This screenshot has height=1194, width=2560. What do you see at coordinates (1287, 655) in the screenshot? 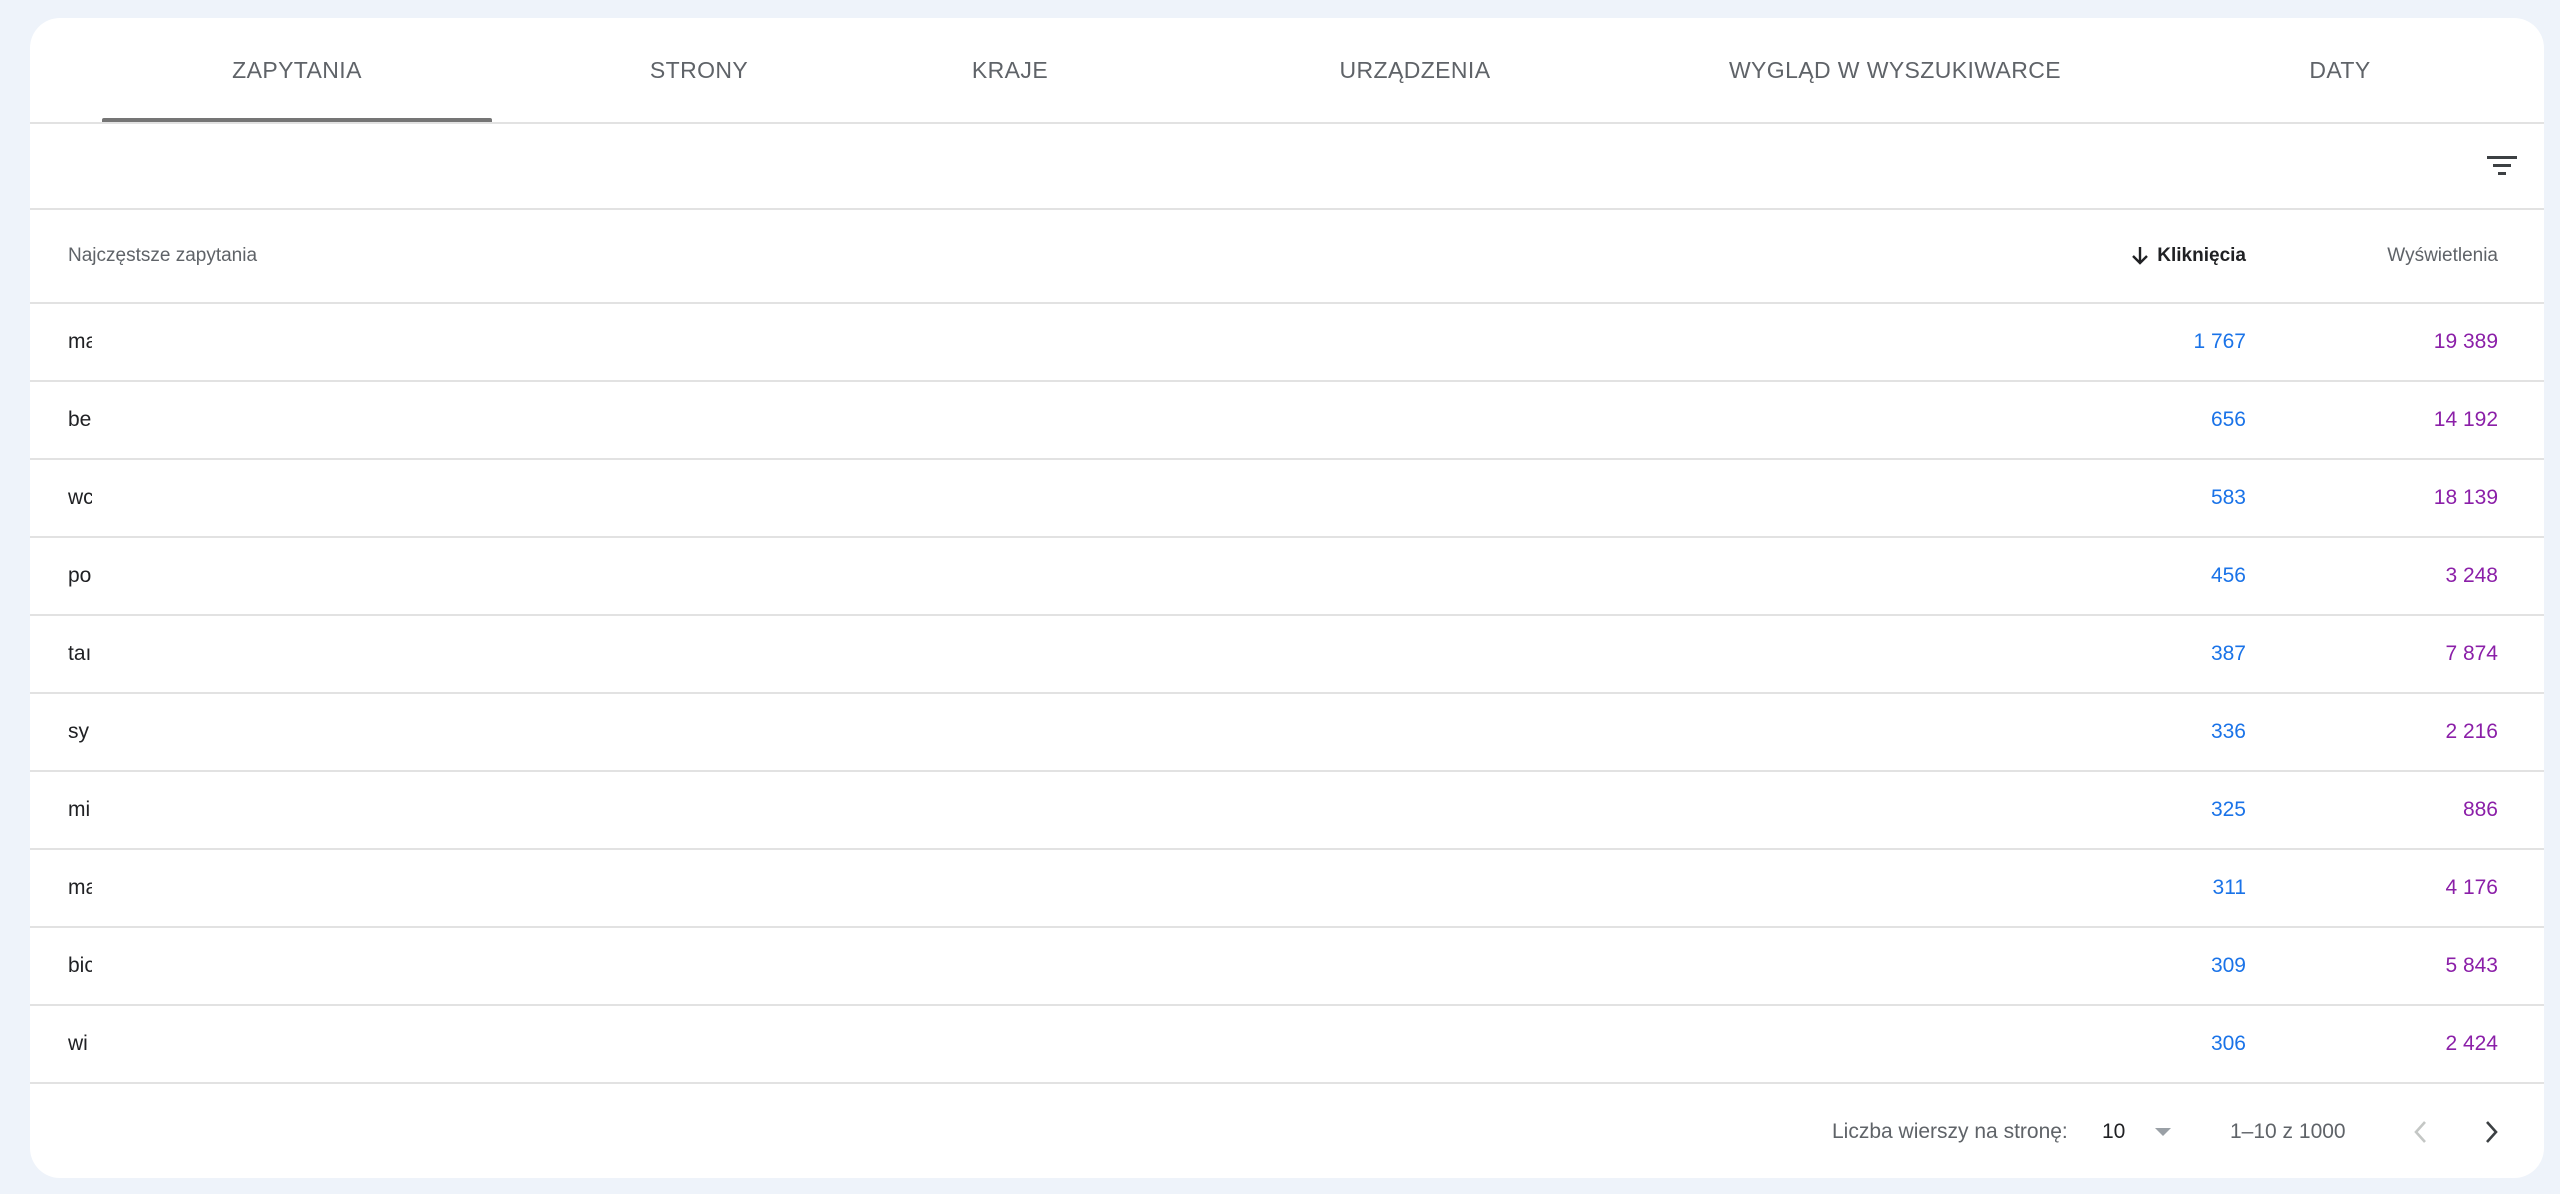
I see `table-row: taı 387 7 874` at bounding box center [1287, 655].